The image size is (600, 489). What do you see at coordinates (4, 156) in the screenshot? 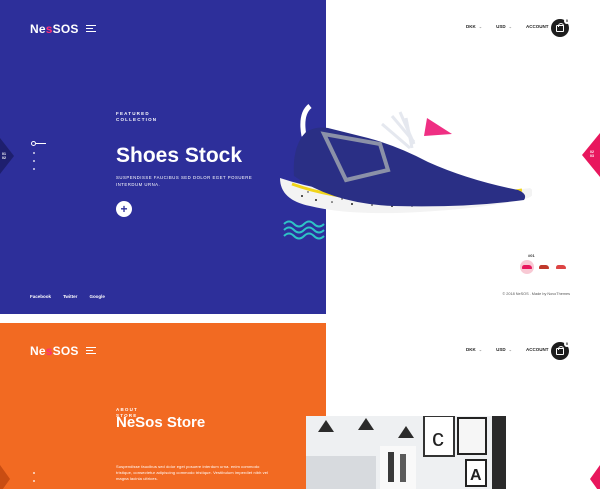
I see `prev-slide-label: 01 02` at bounding box center [4, 156].